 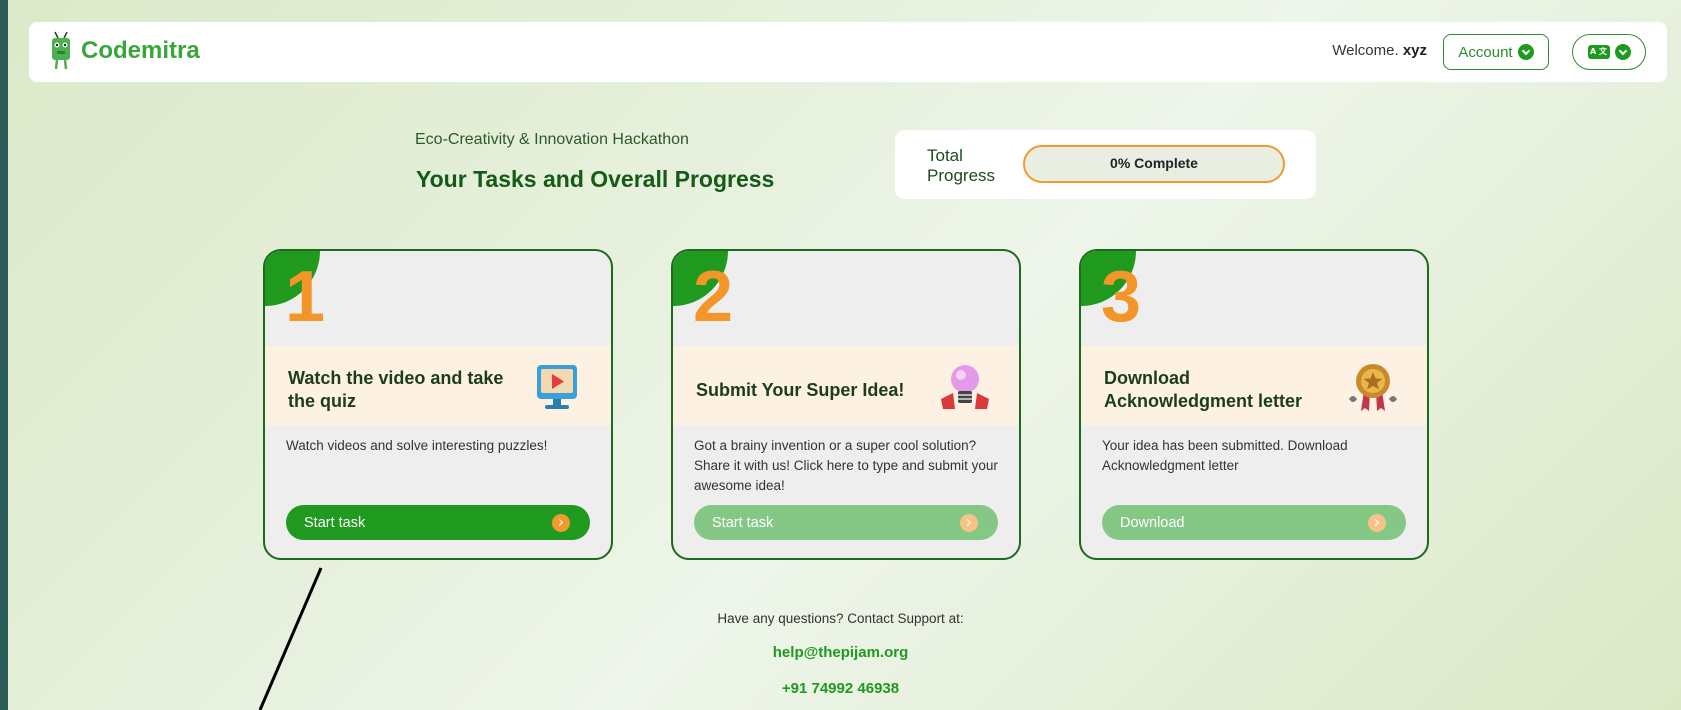 I want to click on lightbulb-icon, so click(x=965, y=387).